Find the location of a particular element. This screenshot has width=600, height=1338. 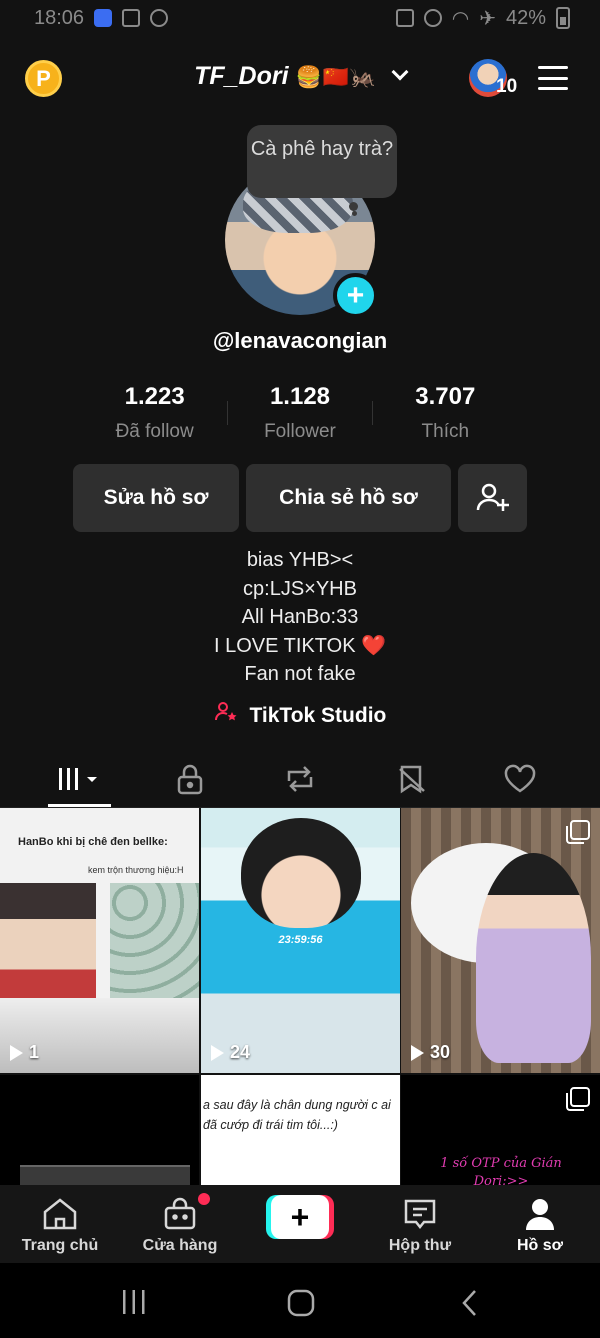

bio-line: All HanBo:33 is located at coordinates (300, 617).